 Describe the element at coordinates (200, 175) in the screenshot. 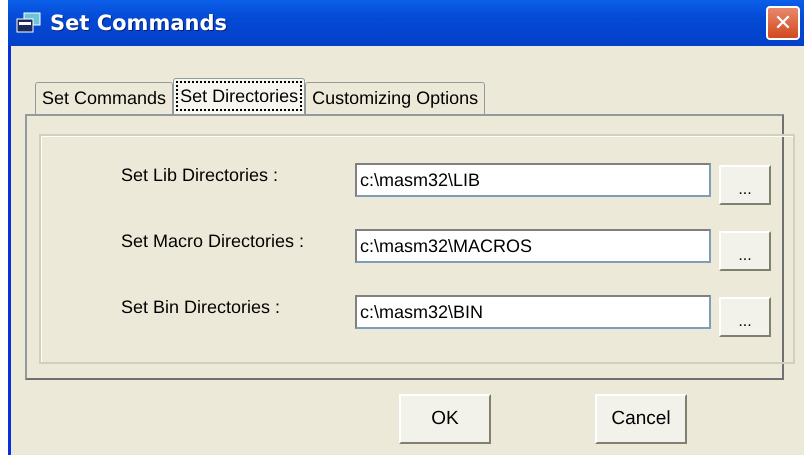

I see `field-label: Set Lib Directories :` at that location.